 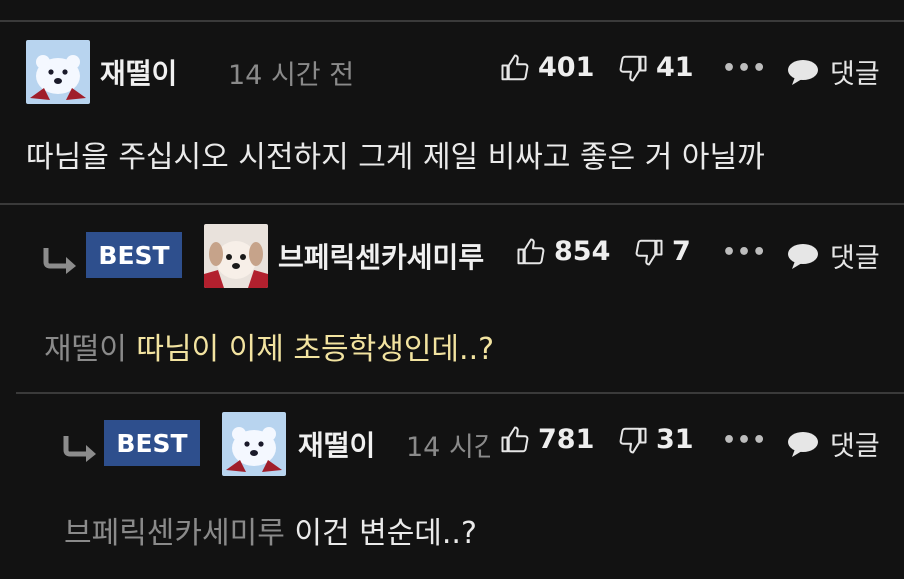 I want to click on like-button: 854, so click(x=563, y=251).